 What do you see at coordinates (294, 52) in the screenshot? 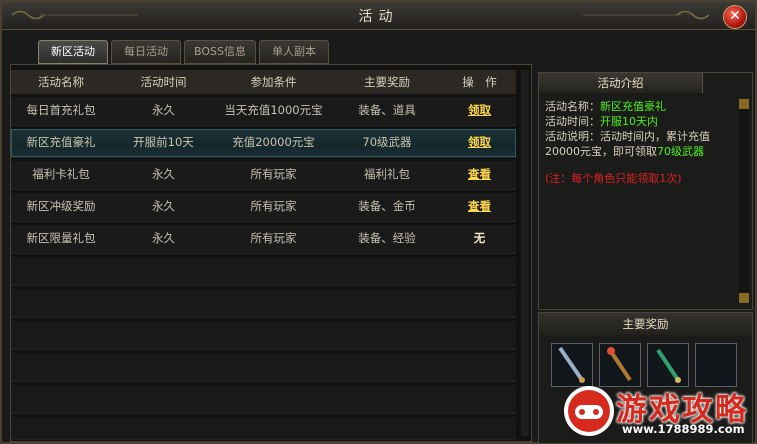
I see `tab-solo-dungeon: 单人副本` at bounding box center [294, 52].